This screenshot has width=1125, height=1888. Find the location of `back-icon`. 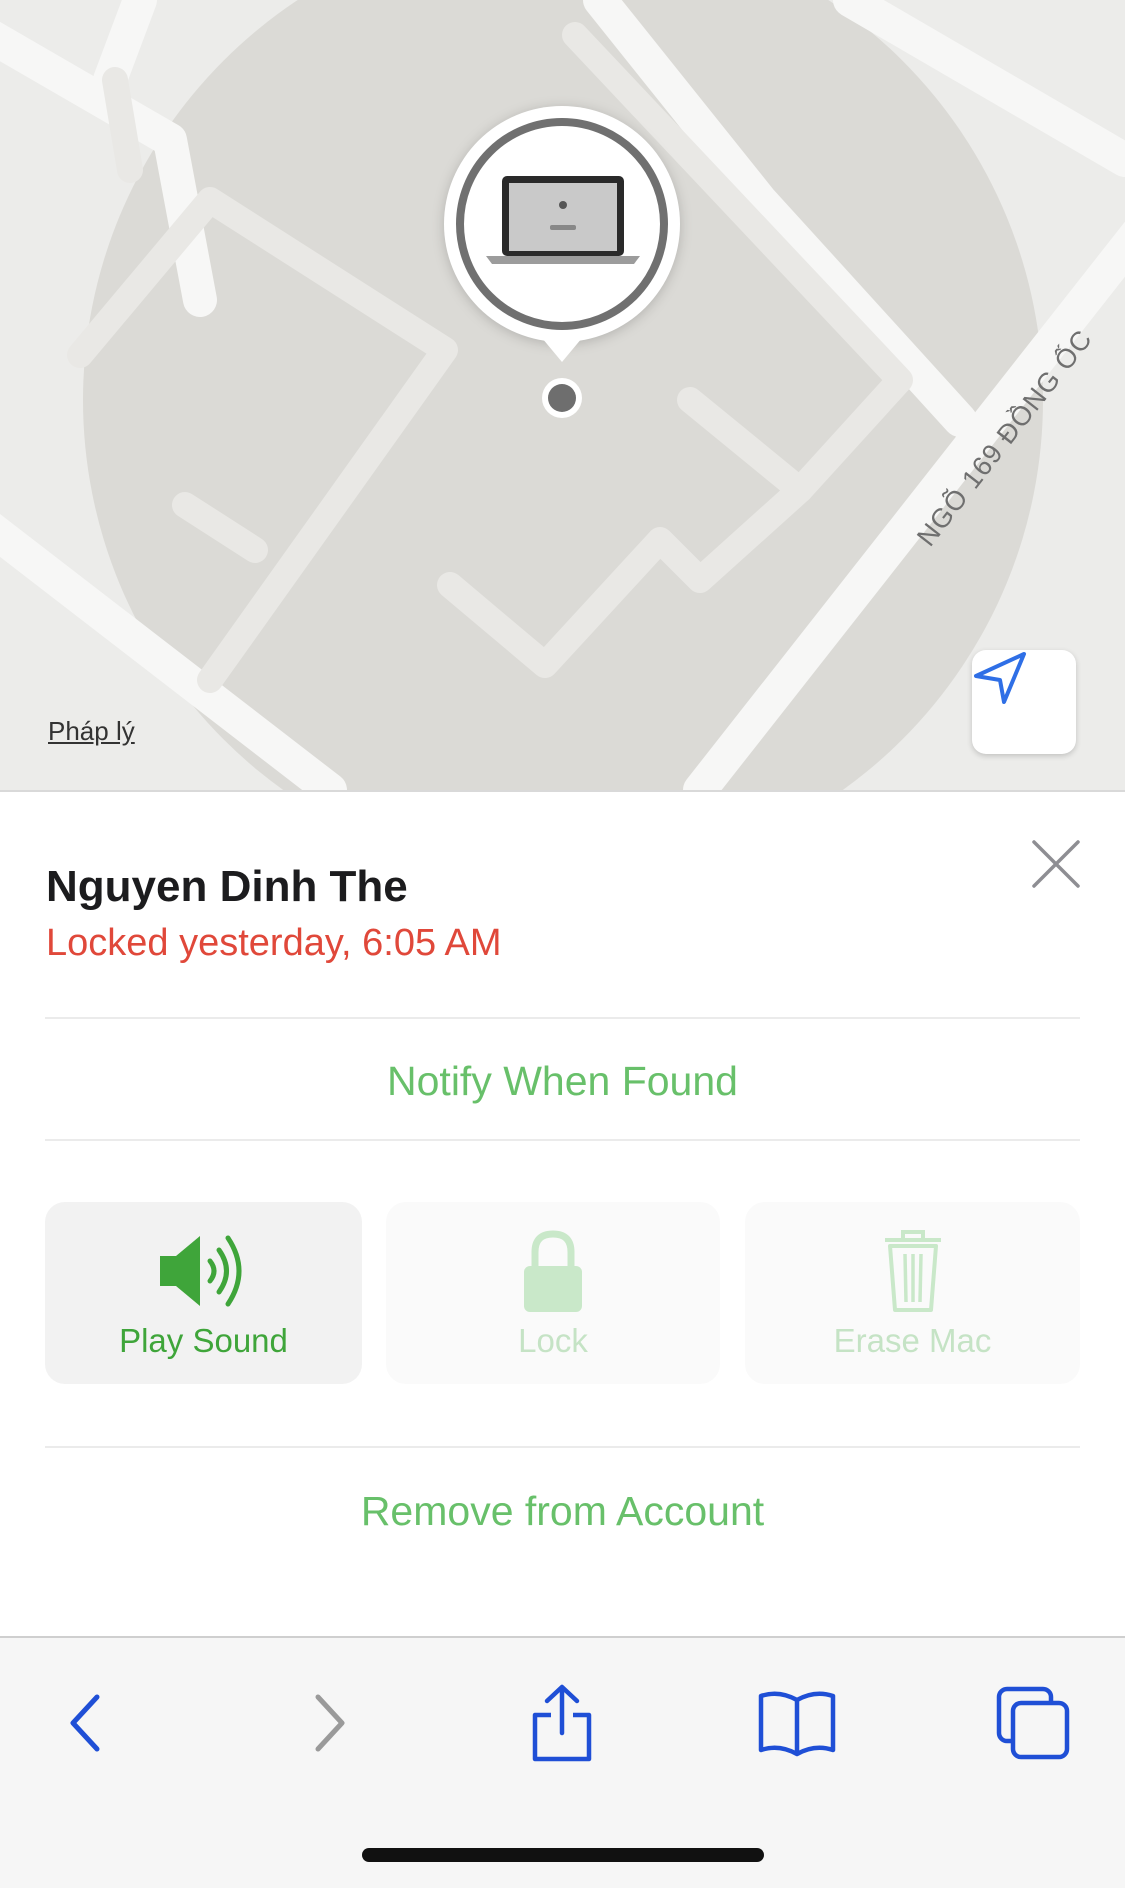

back-icon is located at coordinates (85, 1723).